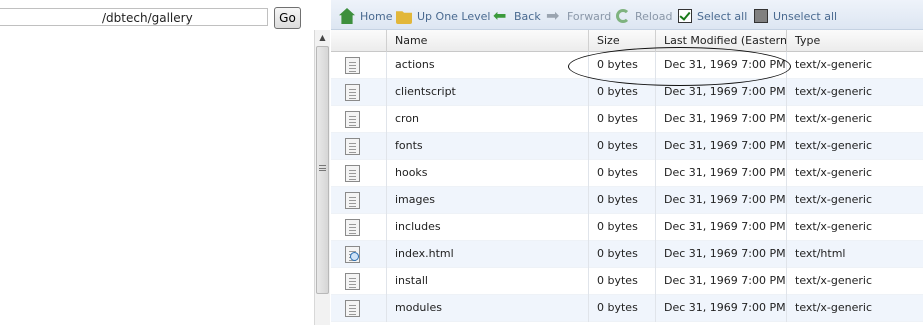 The height and width of the screenshot is (325, 923). What do you see at coordinates (721, 41) in the screenshot?
I see `column-header-modified: Last Modified (Eastern St` at bounding box center [721, 41].